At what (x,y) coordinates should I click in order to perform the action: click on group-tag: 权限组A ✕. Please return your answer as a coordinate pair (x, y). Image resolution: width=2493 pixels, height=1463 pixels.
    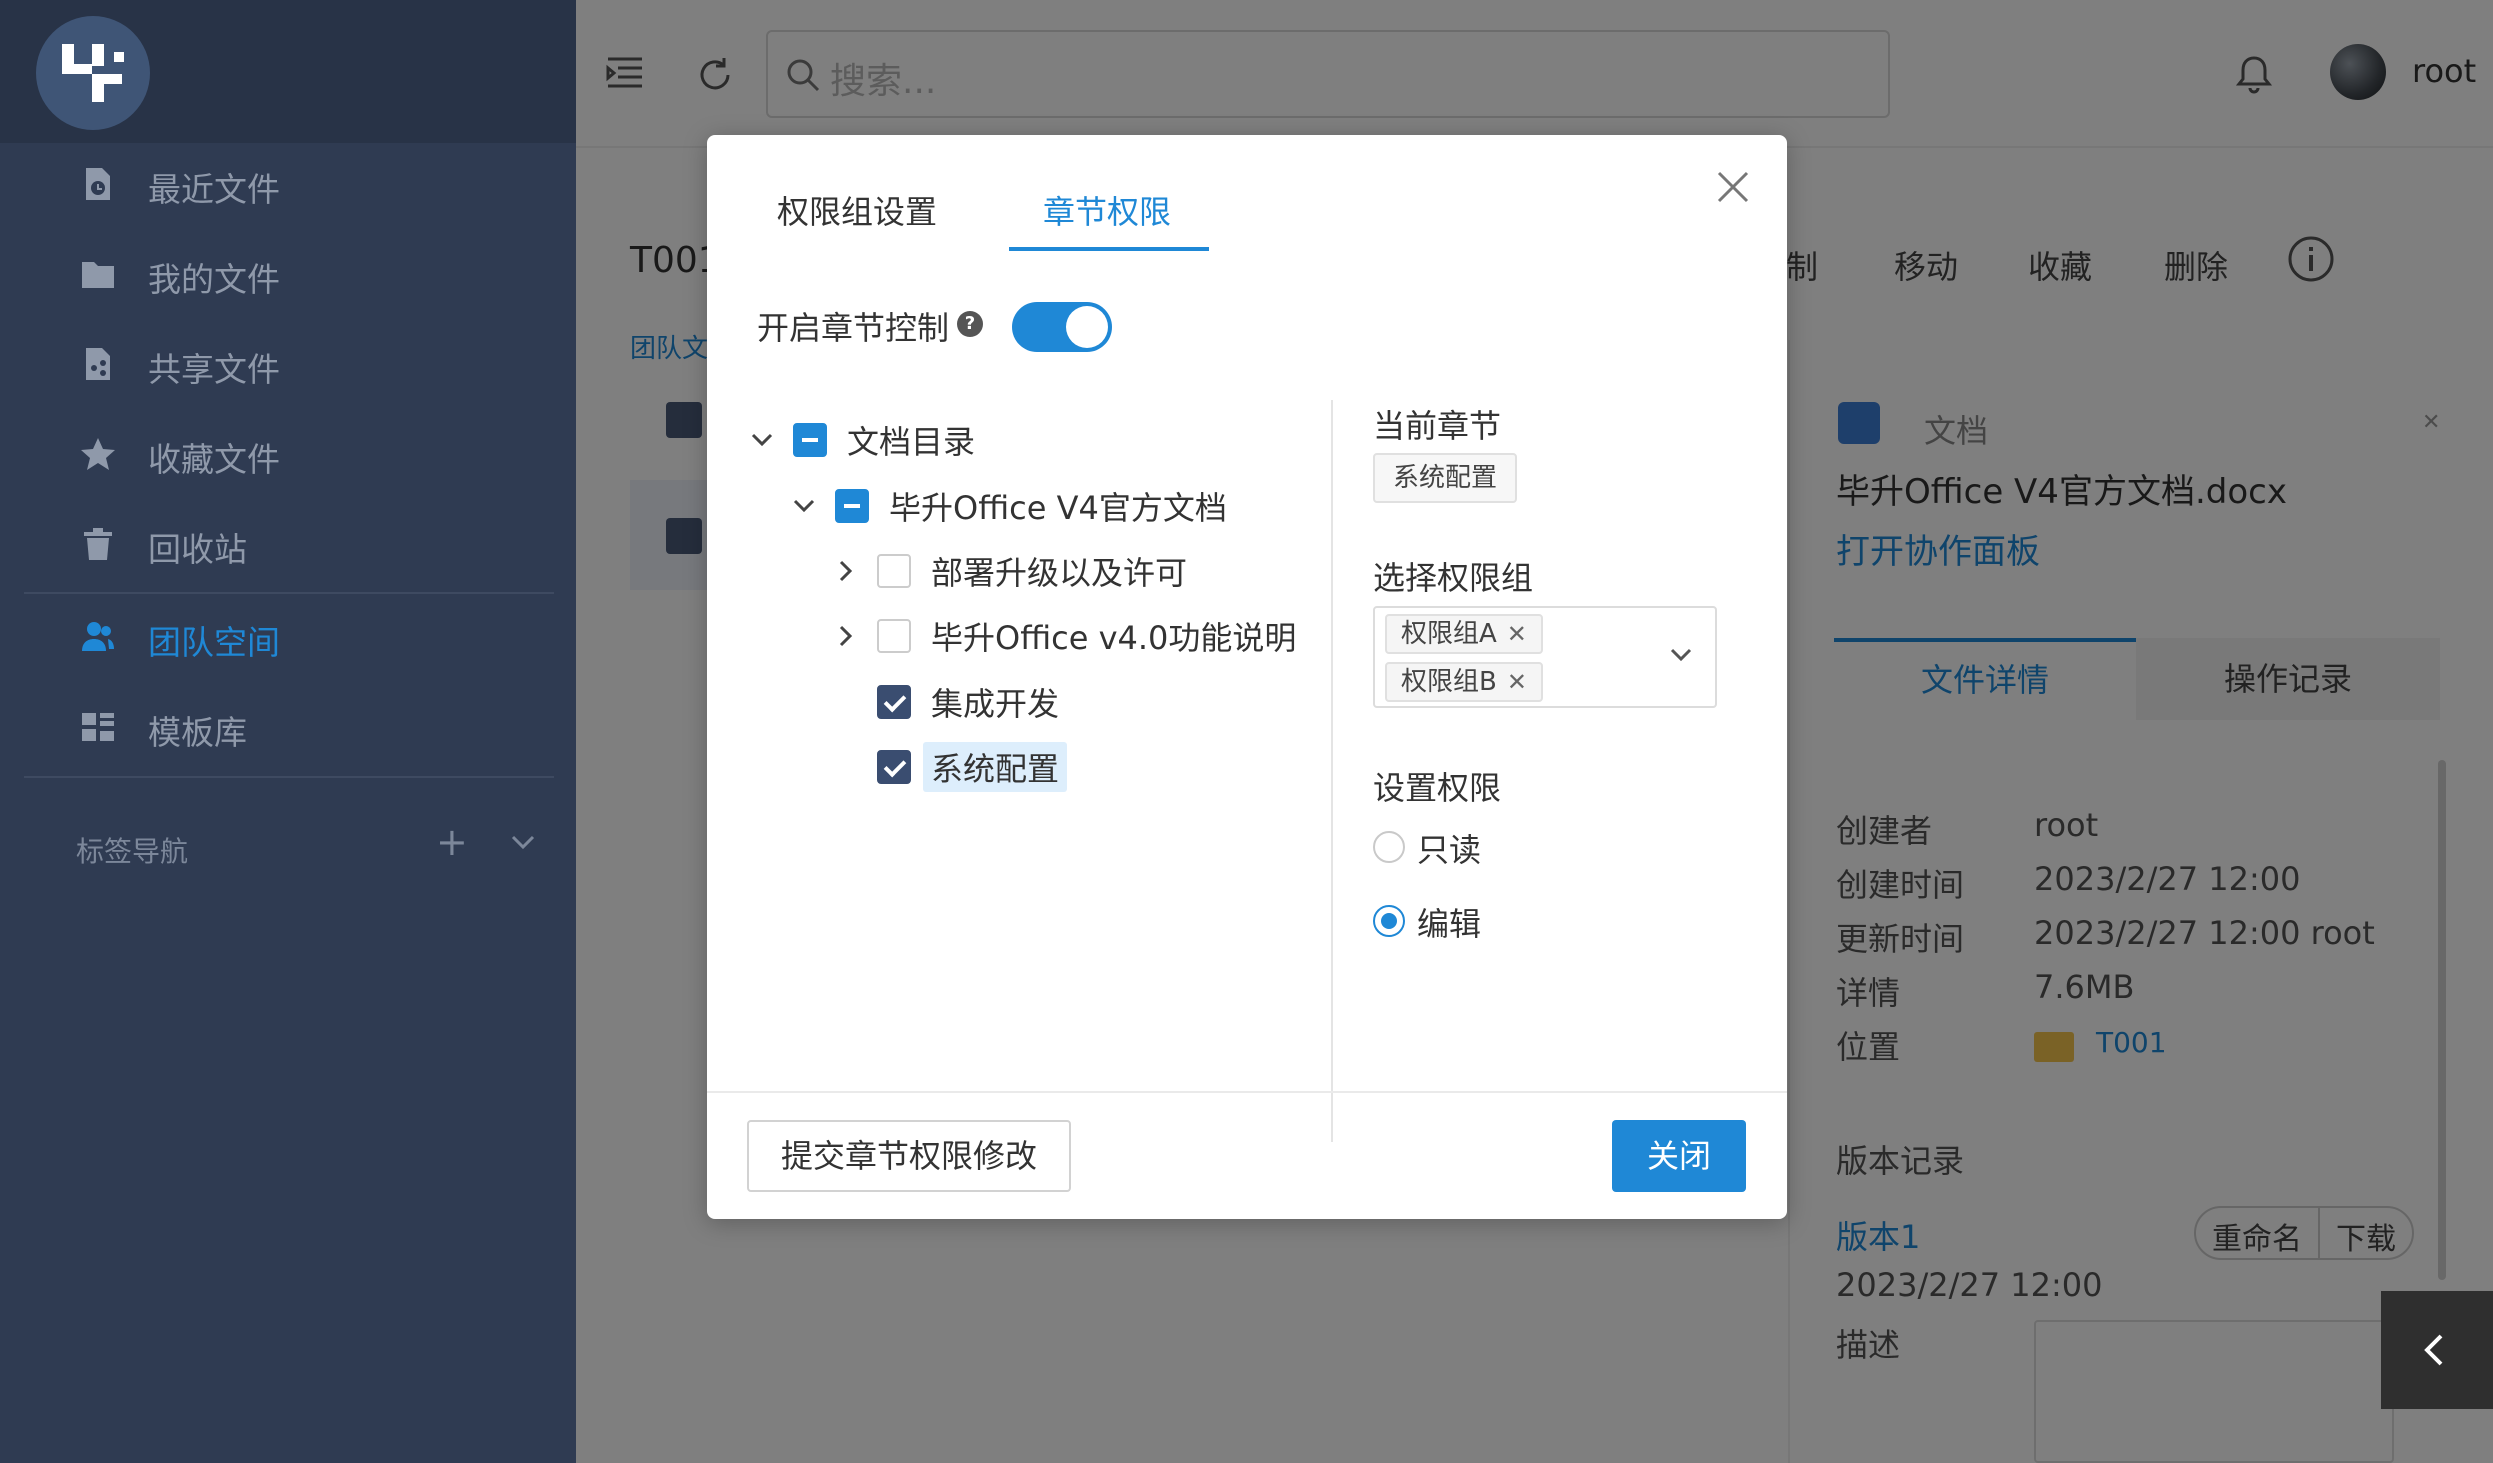
    Looking at the image, I should click on (1464, 634).